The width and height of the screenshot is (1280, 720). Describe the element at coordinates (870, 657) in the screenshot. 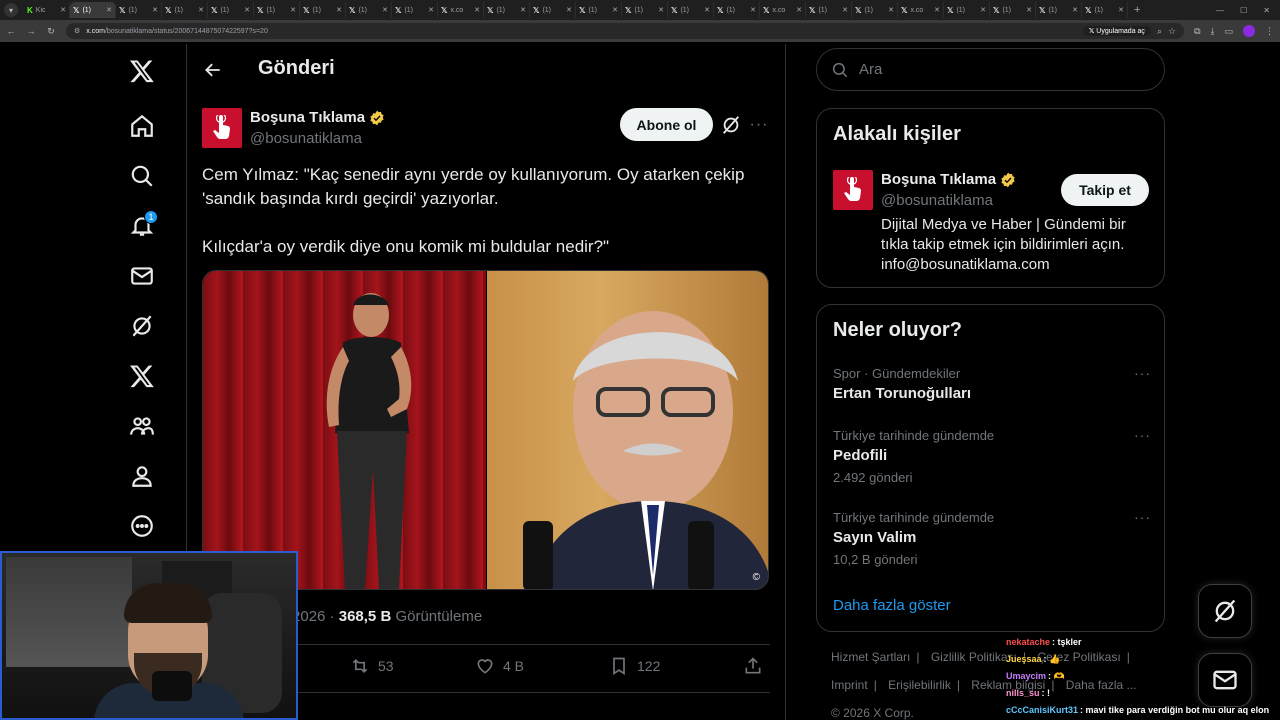

I see `footer-link-terms: Hizmet Şartları` at that location.